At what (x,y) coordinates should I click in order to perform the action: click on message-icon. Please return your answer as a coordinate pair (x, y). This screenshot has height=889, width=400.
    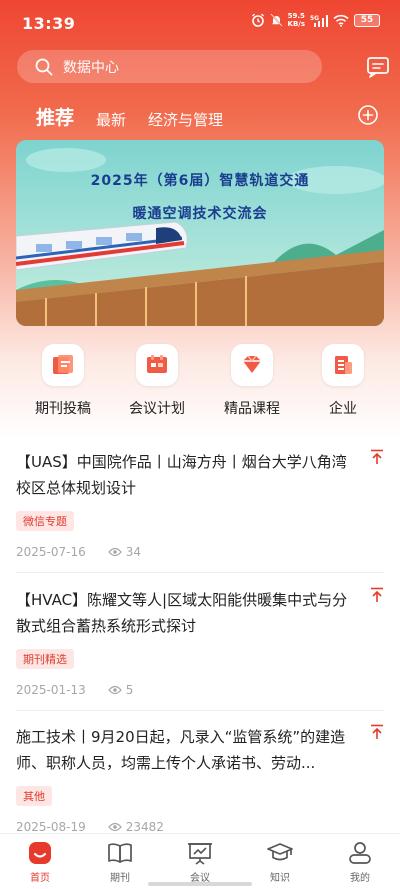
    Looking at the image, I should click on (378, 67).